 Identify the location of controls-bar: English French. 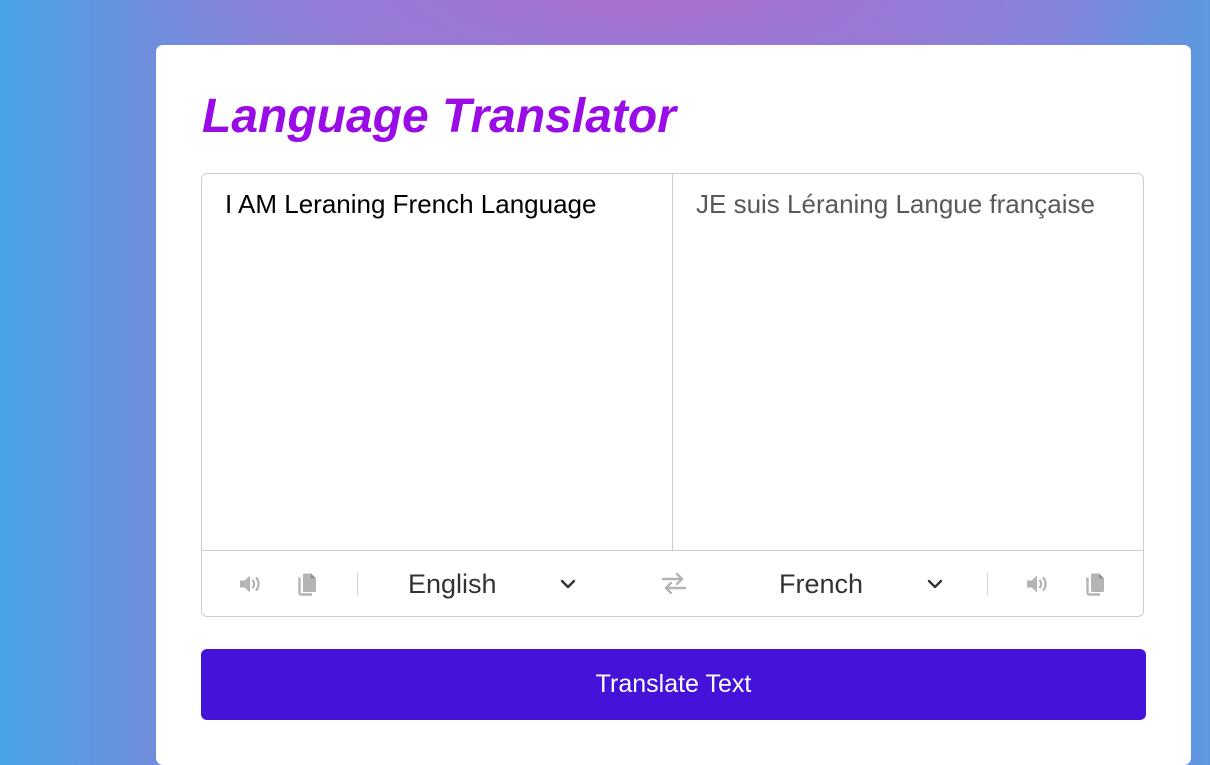
(672, 583).